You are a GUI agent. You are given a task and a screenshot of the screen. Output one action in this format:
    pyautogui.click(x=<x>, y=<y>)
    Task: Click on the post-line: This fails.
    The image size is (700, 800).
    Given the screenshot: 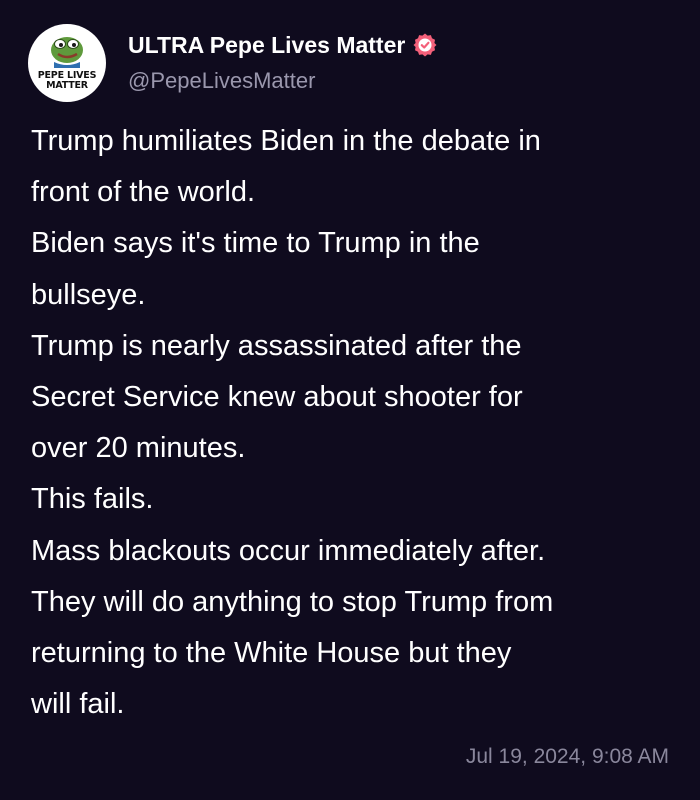 What is the action you would take?
    pyautogui.click(x=92, y=499)
    